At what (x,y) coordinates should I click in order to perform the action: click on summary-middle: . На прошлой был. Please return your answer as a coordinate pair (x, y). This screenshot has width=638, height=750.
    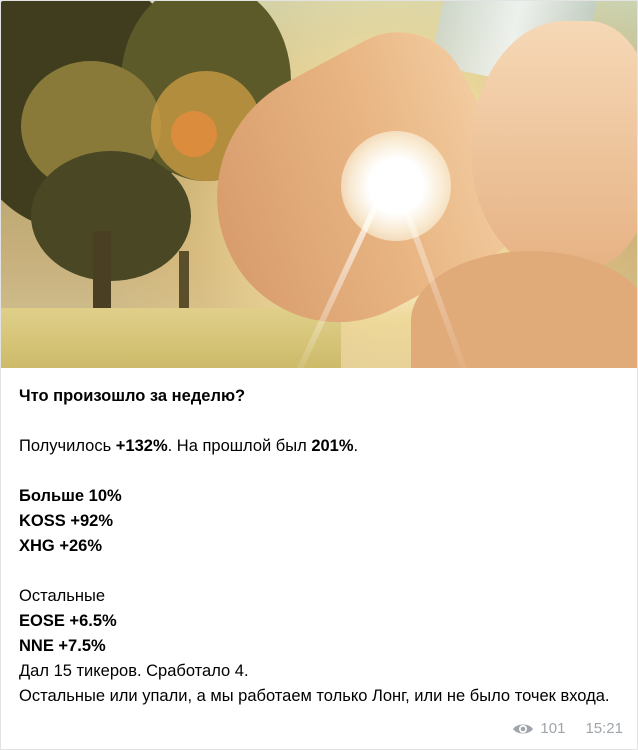
    Looking at the image, I should click on (239, 446).